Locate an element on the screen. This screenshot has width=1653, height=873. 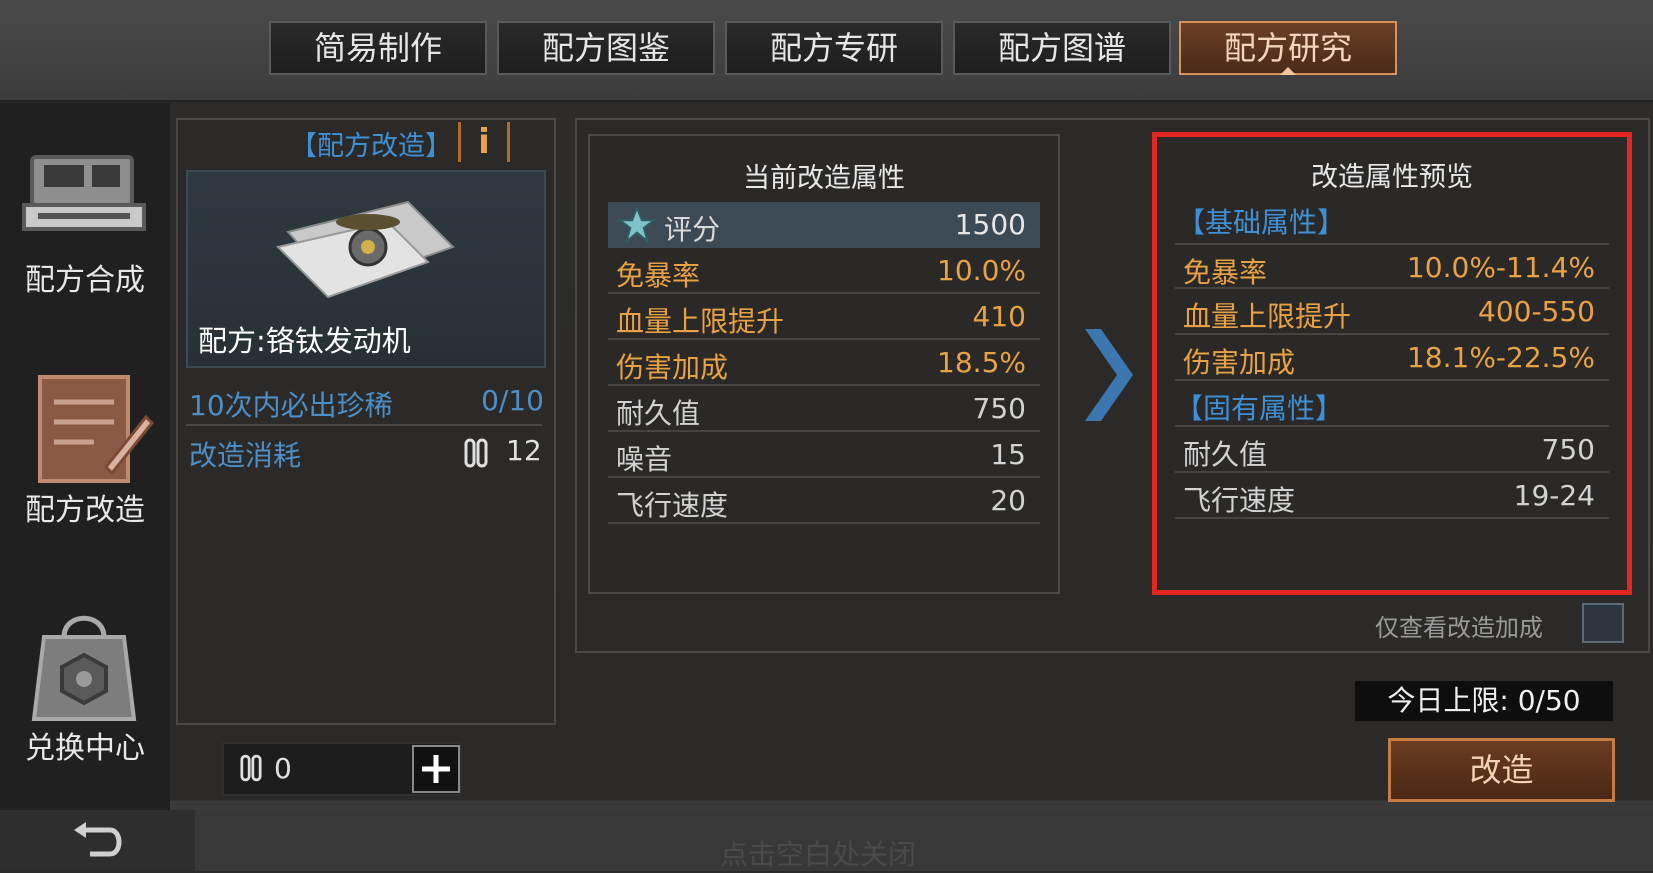
sidebar-item-label: 配方改造 is located at coordinates (85, 510).